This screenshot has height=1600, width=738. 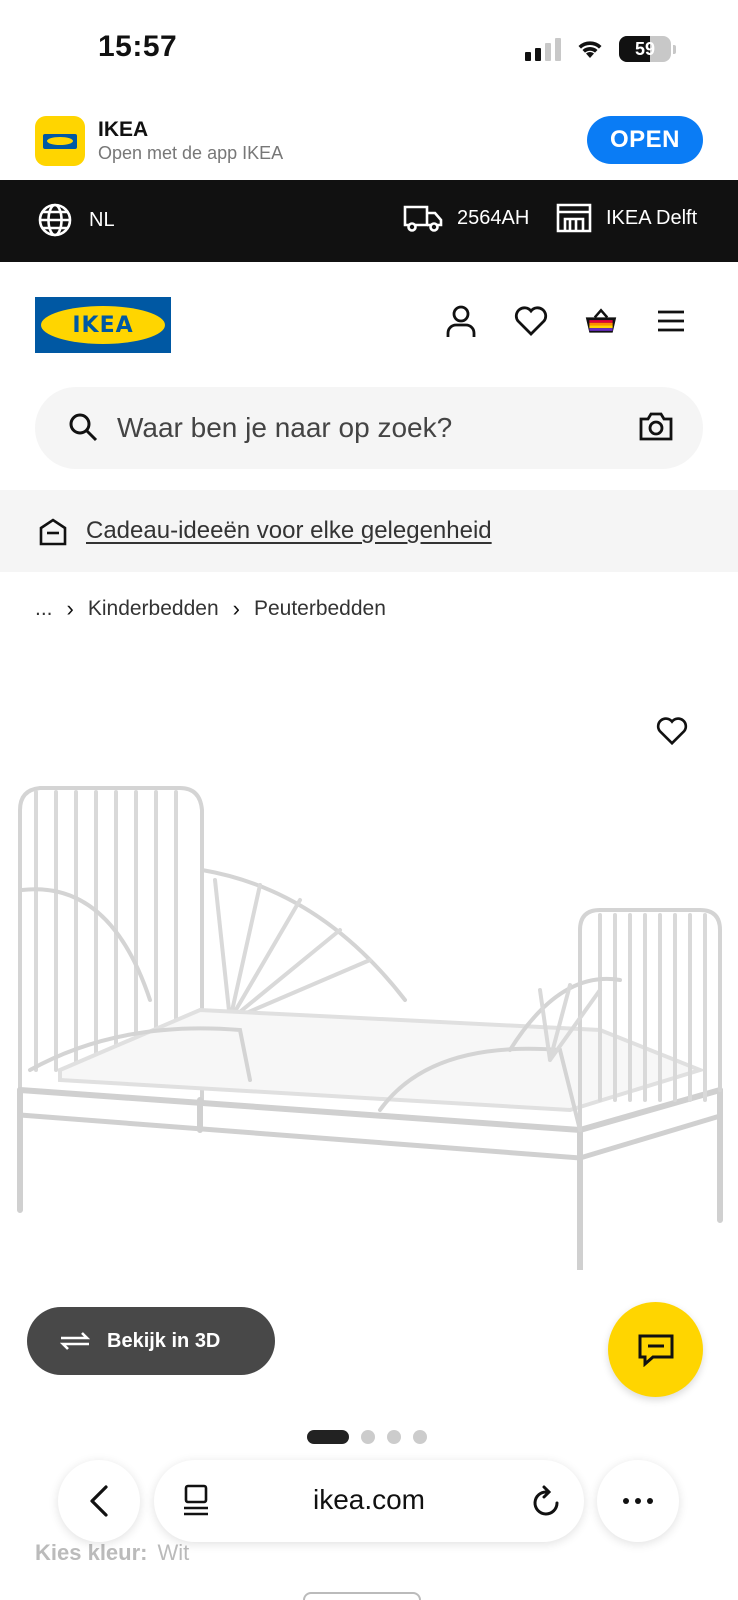 What do you see at coordinates (164, 1340) in the screenshot?
I see `view-in-3d-label: Bekijk in 3D` at bounding box center [164, 1340].